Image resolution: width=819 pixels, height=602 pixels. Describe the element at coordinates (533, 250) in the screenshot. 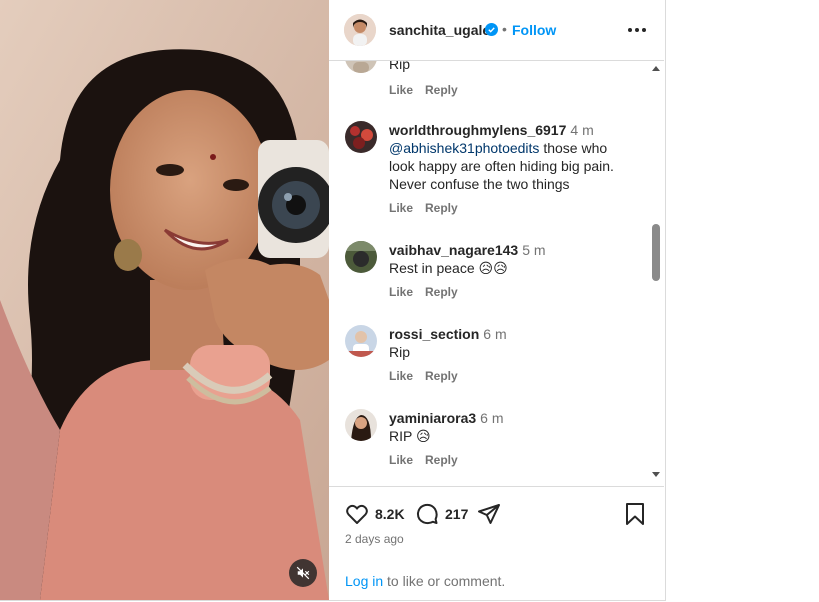

I see `comment-time: 5 m` at that location.